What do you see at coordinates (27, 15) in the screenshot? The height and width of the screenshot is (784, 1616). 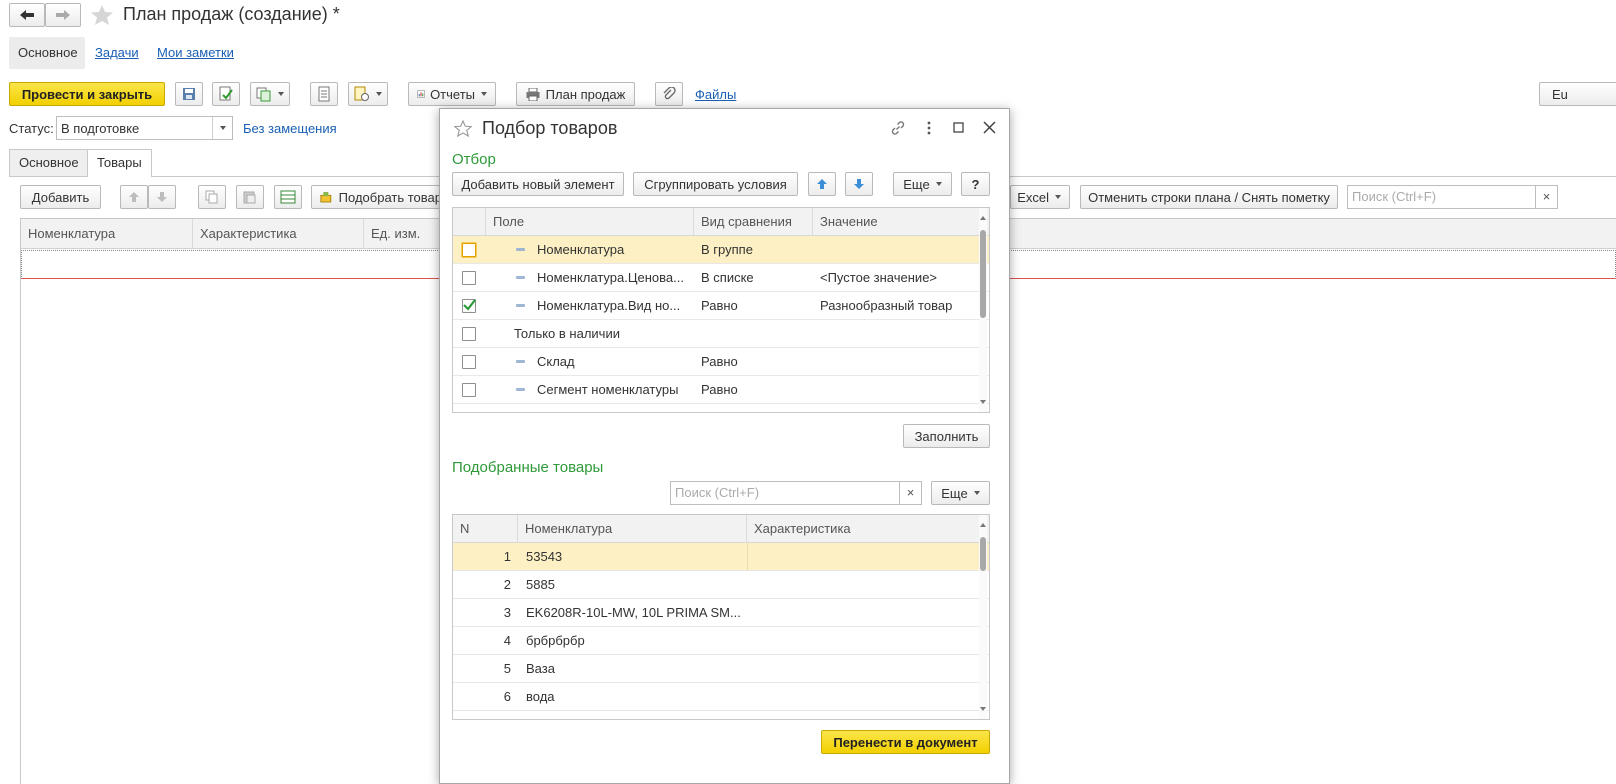 I see `back-button` at bounding box center [27, 15].